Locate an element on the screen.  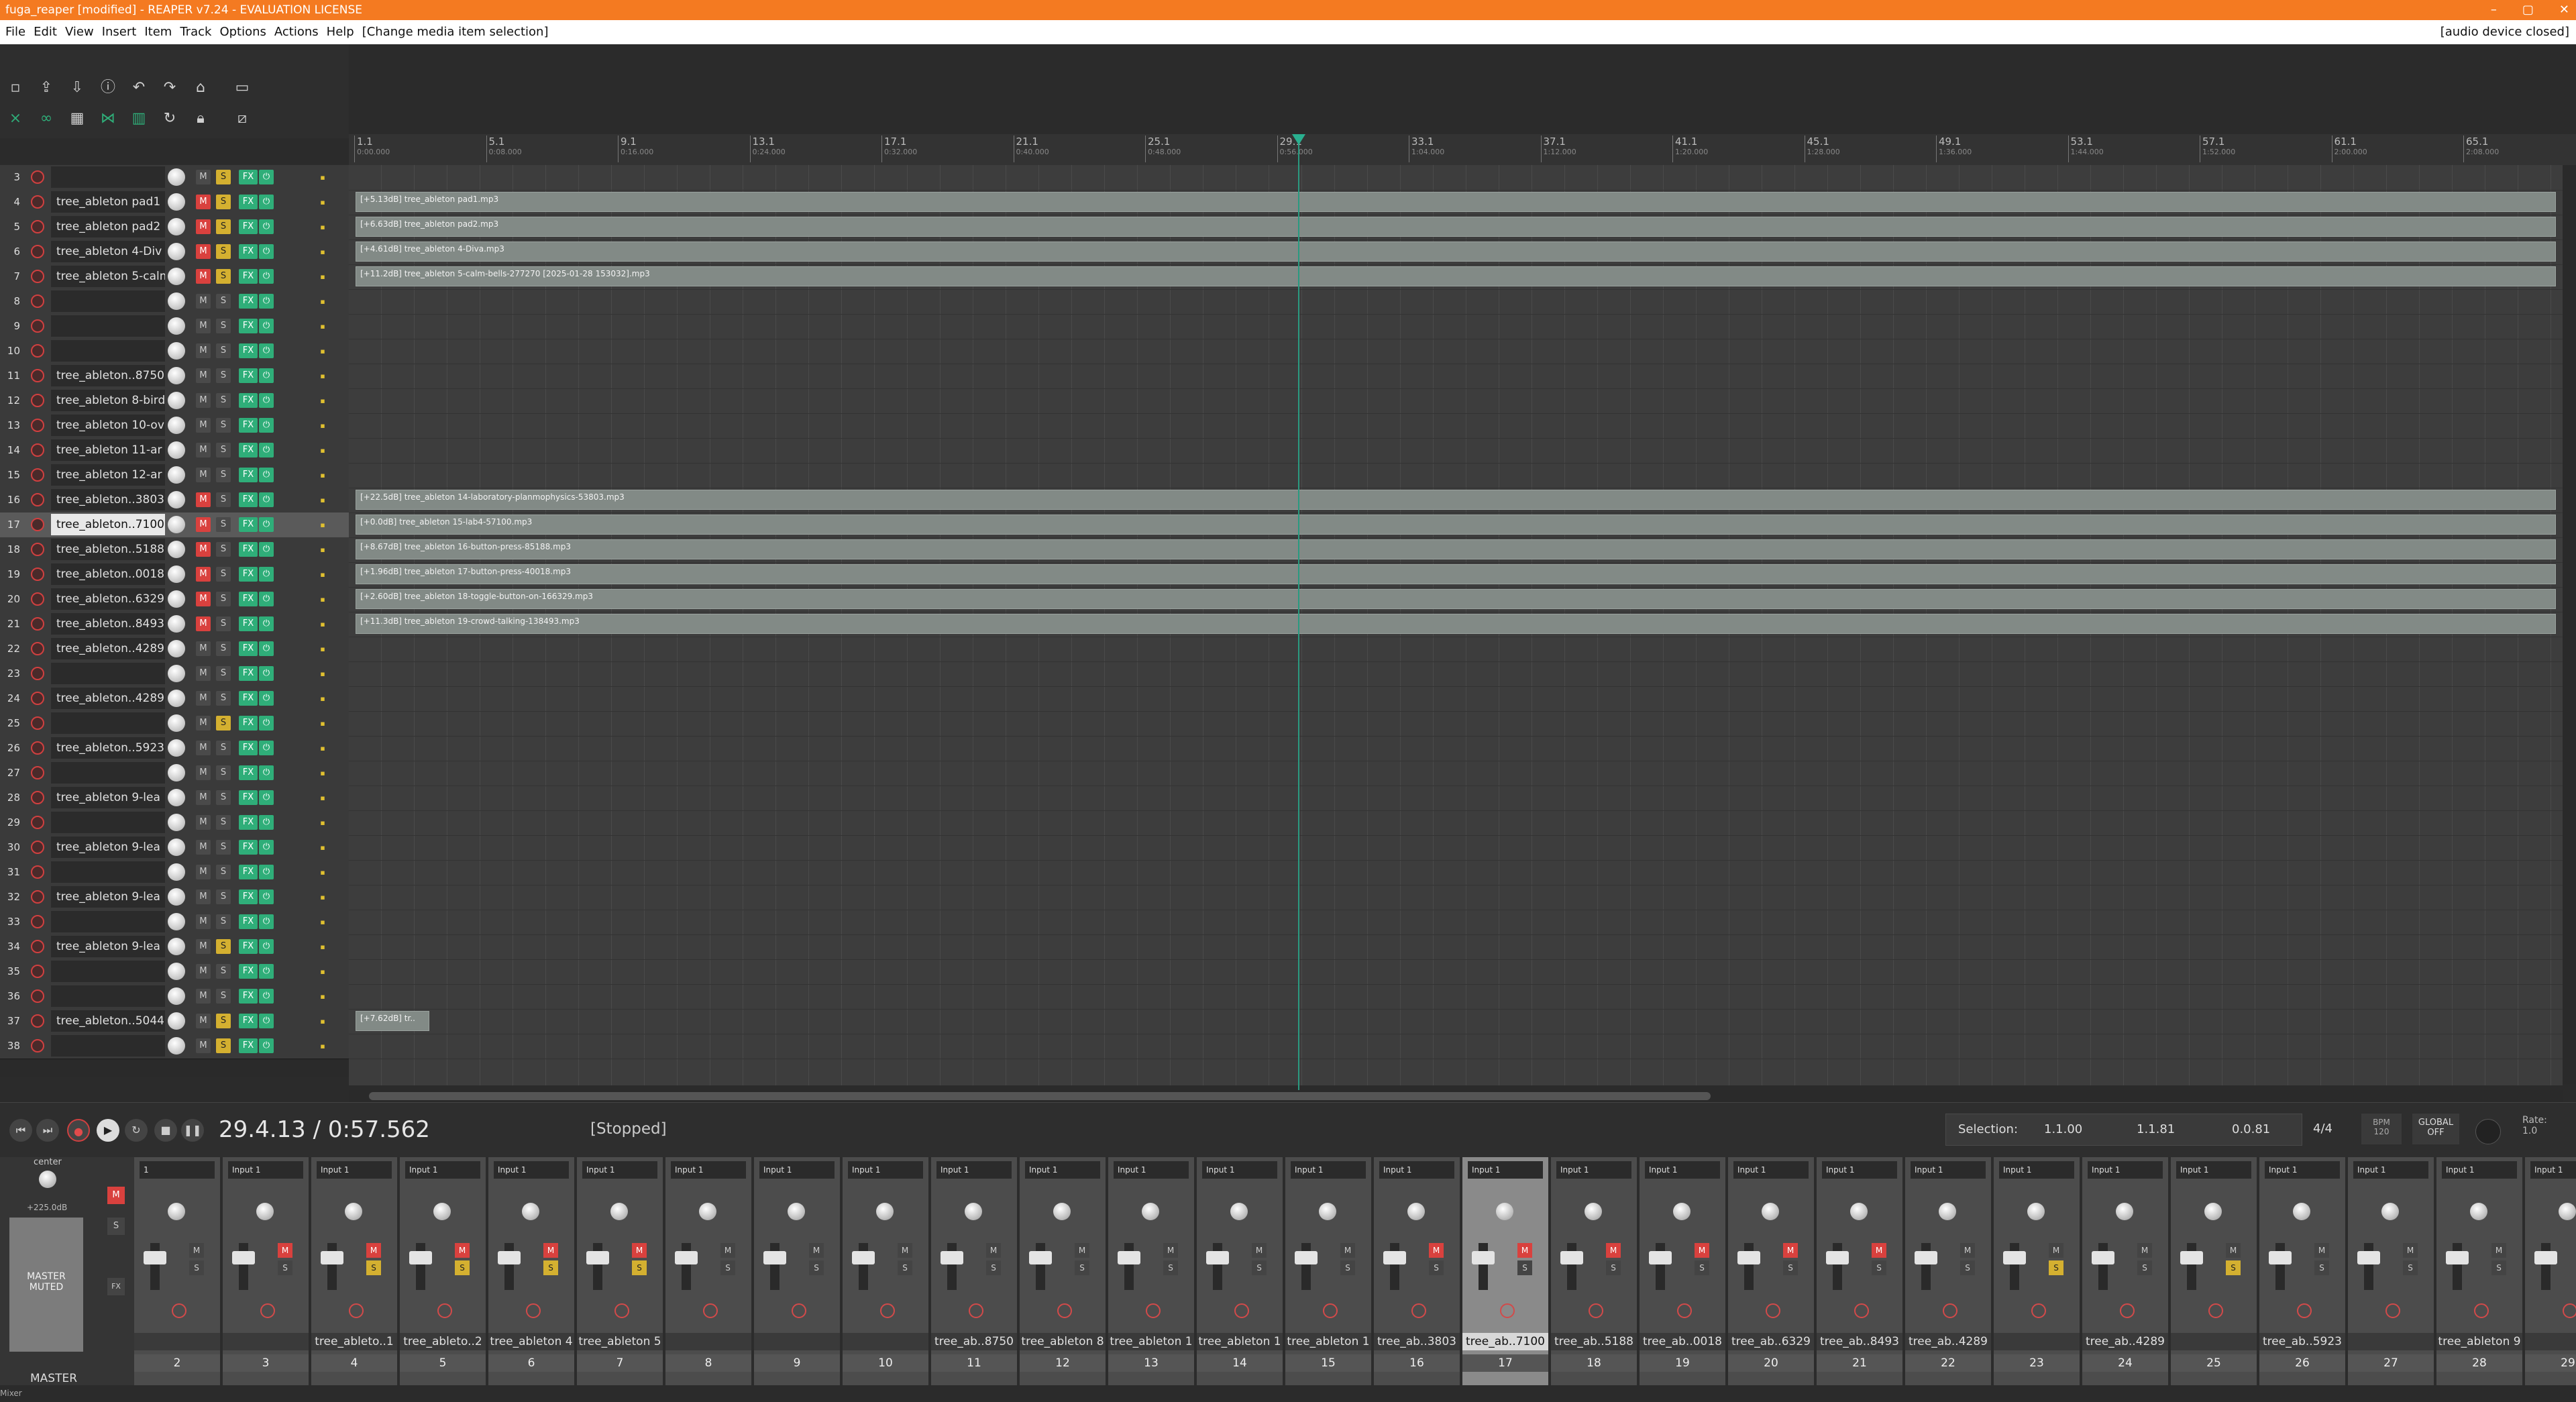
track-name-field: tree_ableton..4289 is located at coordinates (108, 699).